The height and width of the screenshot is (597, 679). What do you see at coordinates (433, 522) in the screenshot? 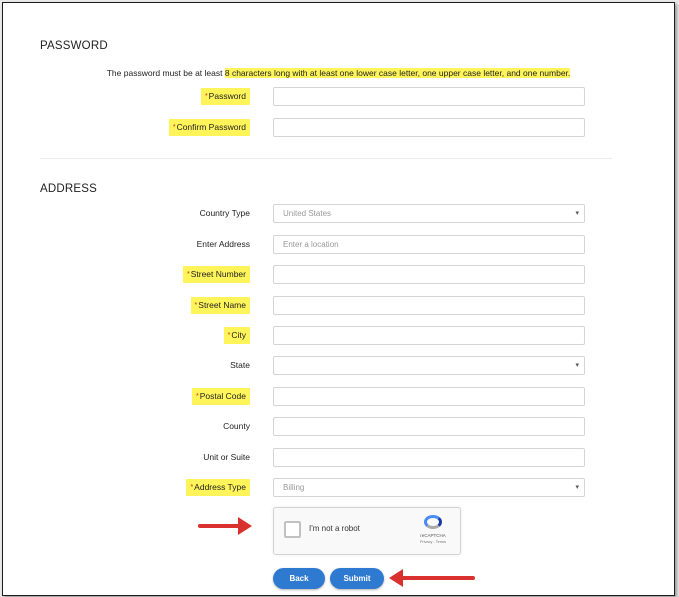
I see `recaptcha-logo-icon` at bounding box center [433, 522].